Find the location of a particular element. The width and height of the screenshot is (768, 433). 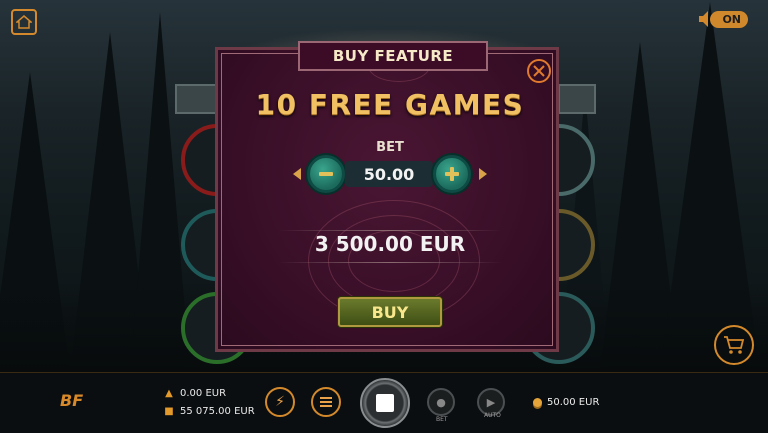

bet-display-value: 50.00 EUR is located at coordinates (573, 402).